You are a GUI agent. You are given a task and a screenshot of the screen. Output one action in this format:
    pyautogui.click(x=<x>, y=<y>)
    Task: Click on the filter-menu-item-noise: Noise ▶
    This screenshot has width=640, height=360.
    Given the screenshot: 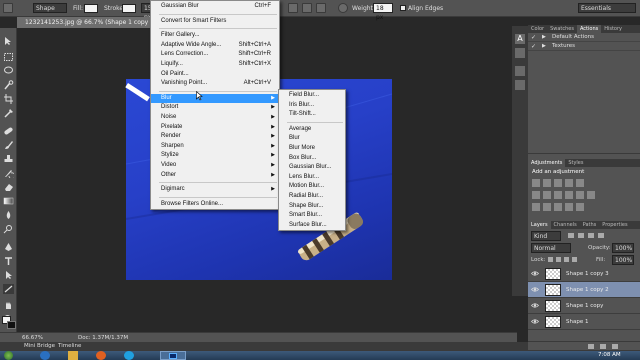 What is the action you would take?
    pyautogui.click(x=215, y=118)
    